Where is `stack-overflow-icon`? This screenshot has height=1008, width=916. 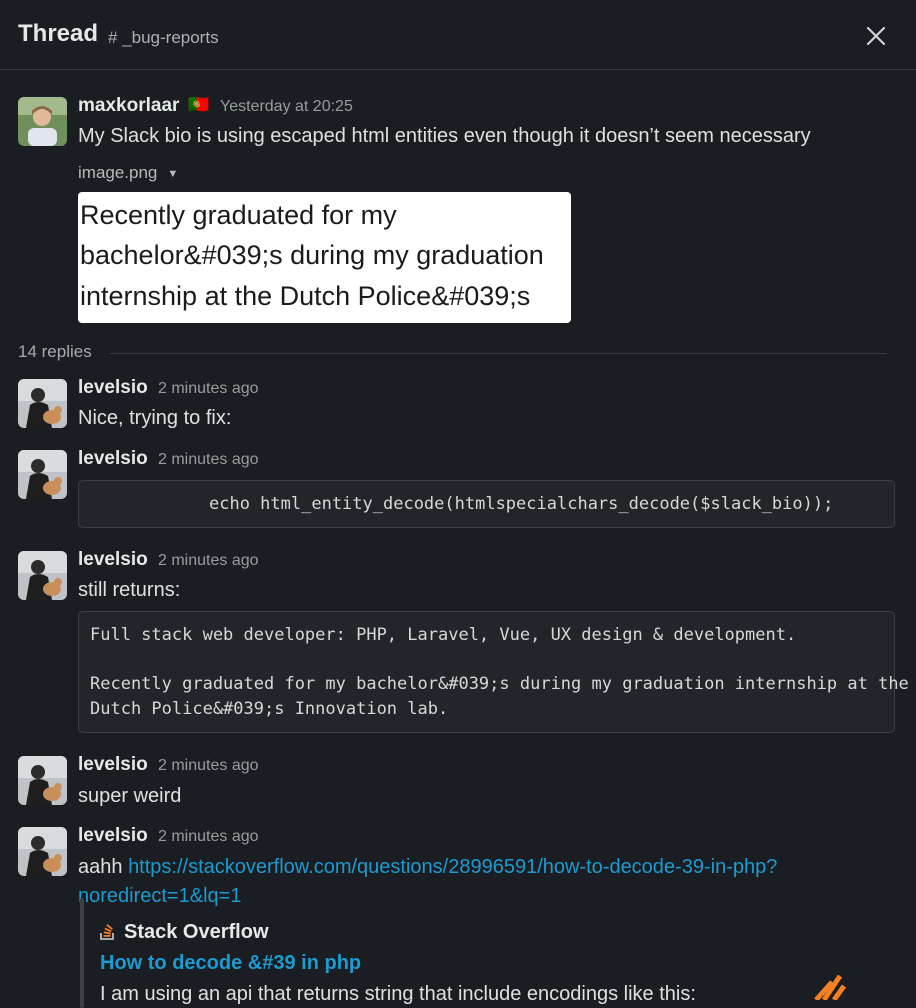 stack-overflow-icon is located at coordinates (112, 934).